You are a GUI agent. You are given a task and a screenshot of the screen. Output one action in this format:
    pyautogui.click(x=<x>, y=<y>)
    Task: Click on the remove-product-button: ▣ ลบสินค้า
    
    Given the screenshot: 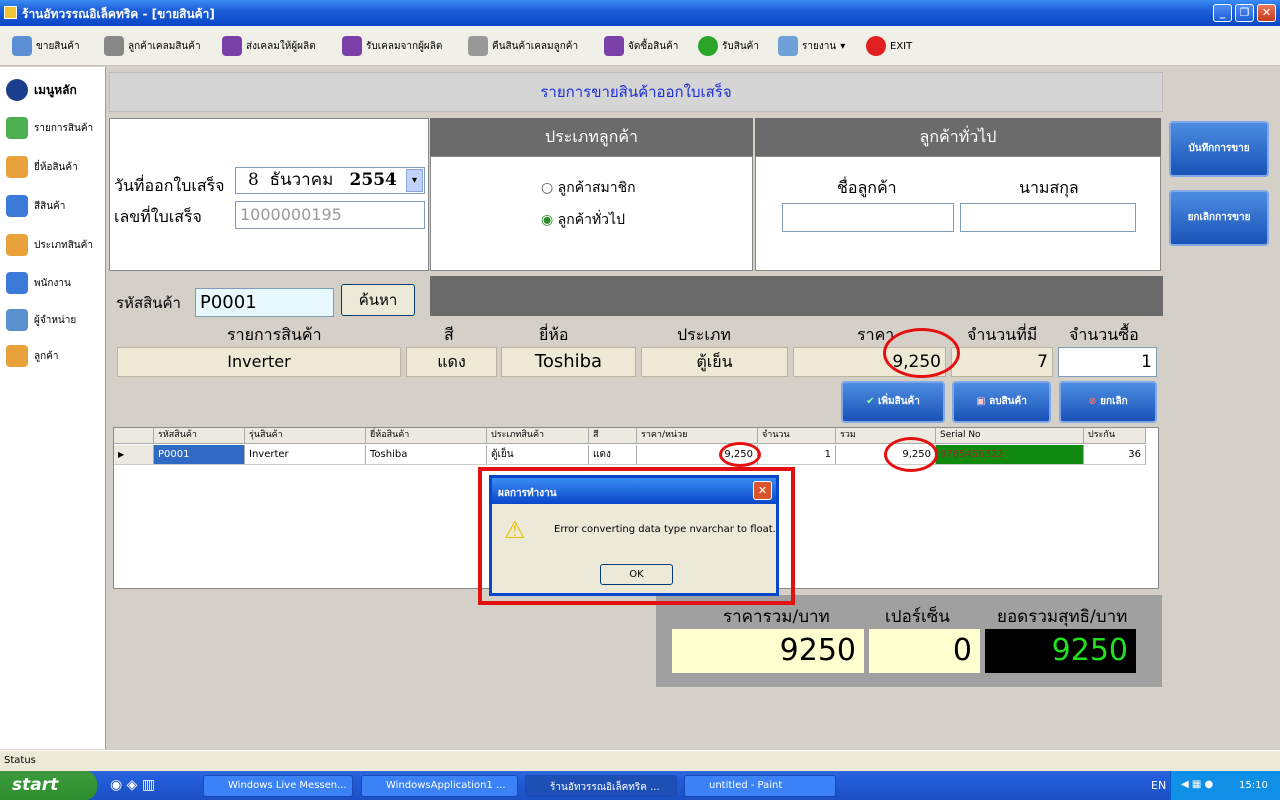 What is the action you would take?
    pyautogui.click(x=1001, y=402)
    